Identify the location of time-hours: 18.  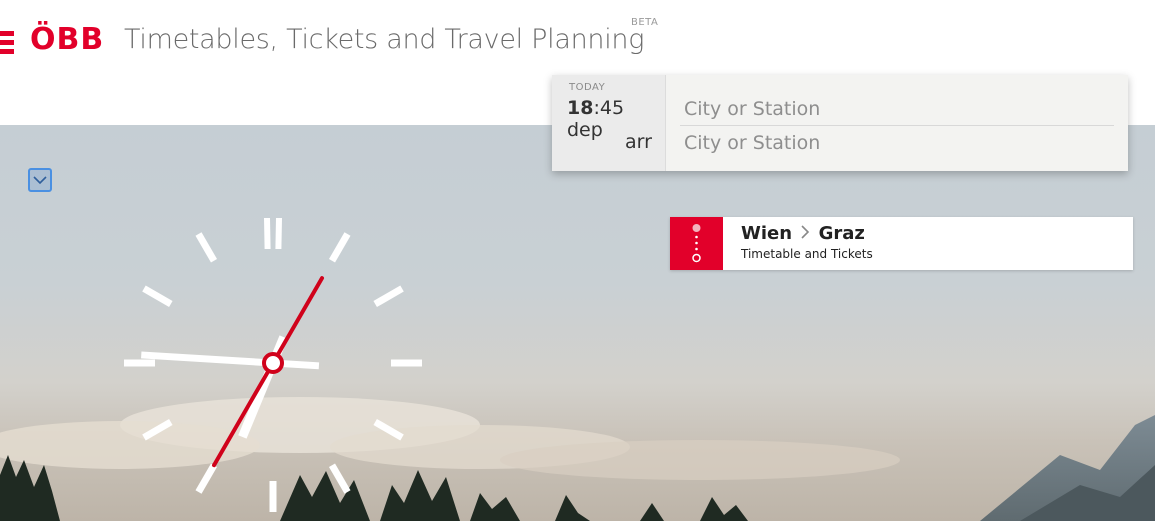
(580, 108).